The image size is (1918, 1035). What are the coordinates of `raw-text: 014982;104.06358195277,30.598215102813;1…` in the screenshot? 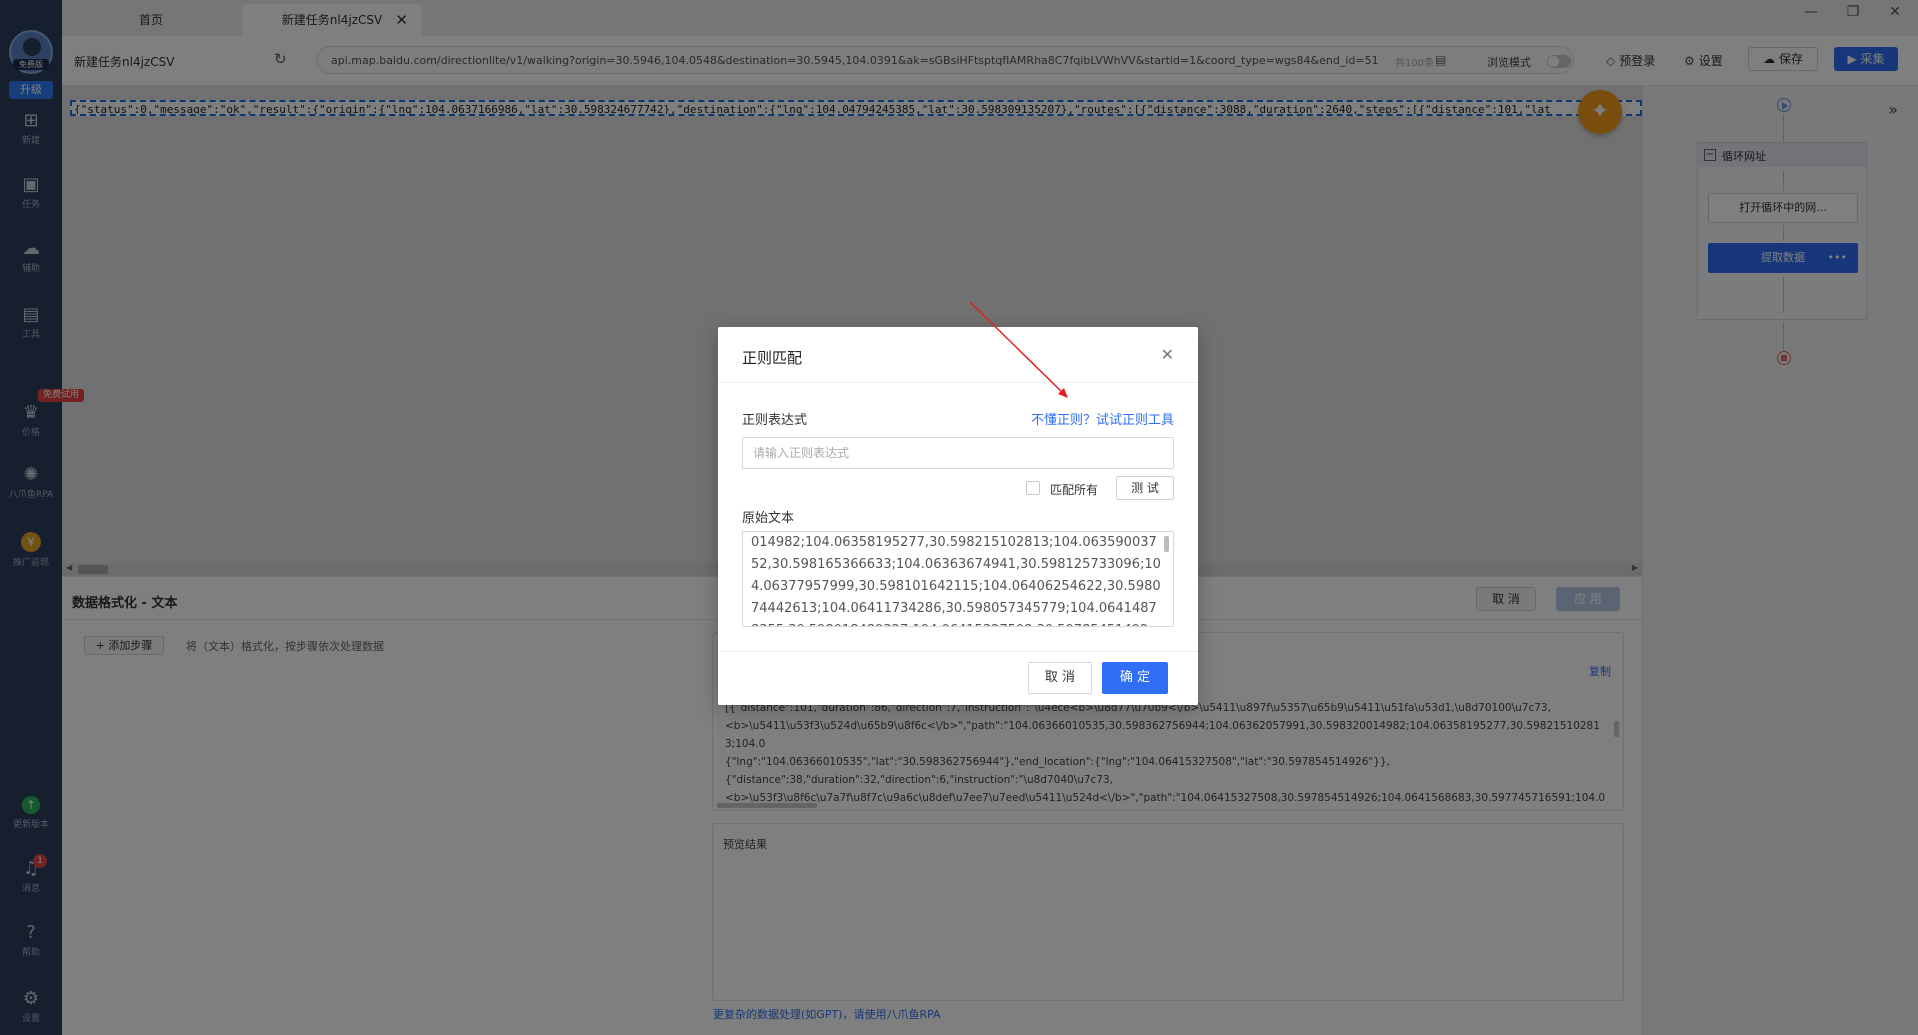 It's located at (956, 580).